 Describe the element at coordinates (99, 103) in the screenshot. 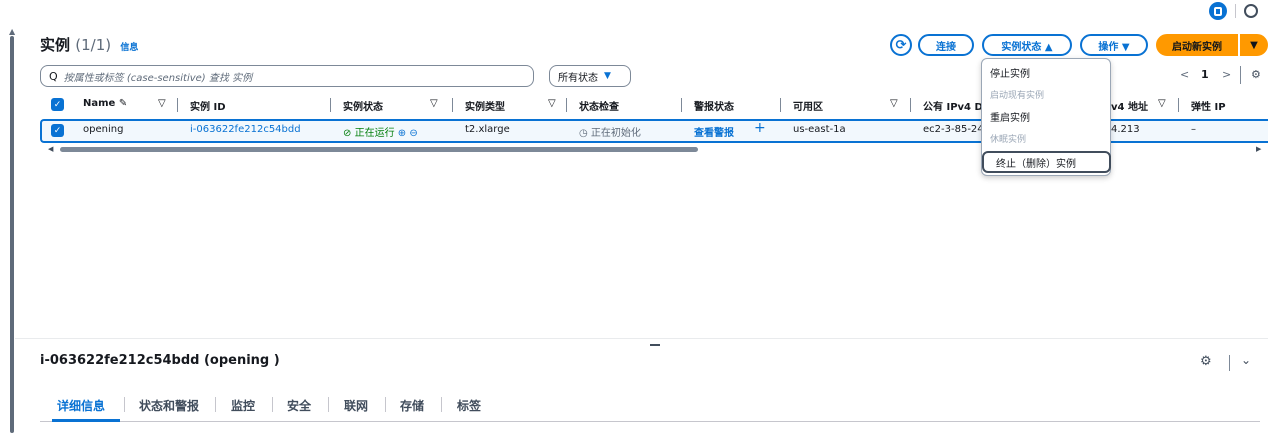

I see `col-name-label: Name` at that location.